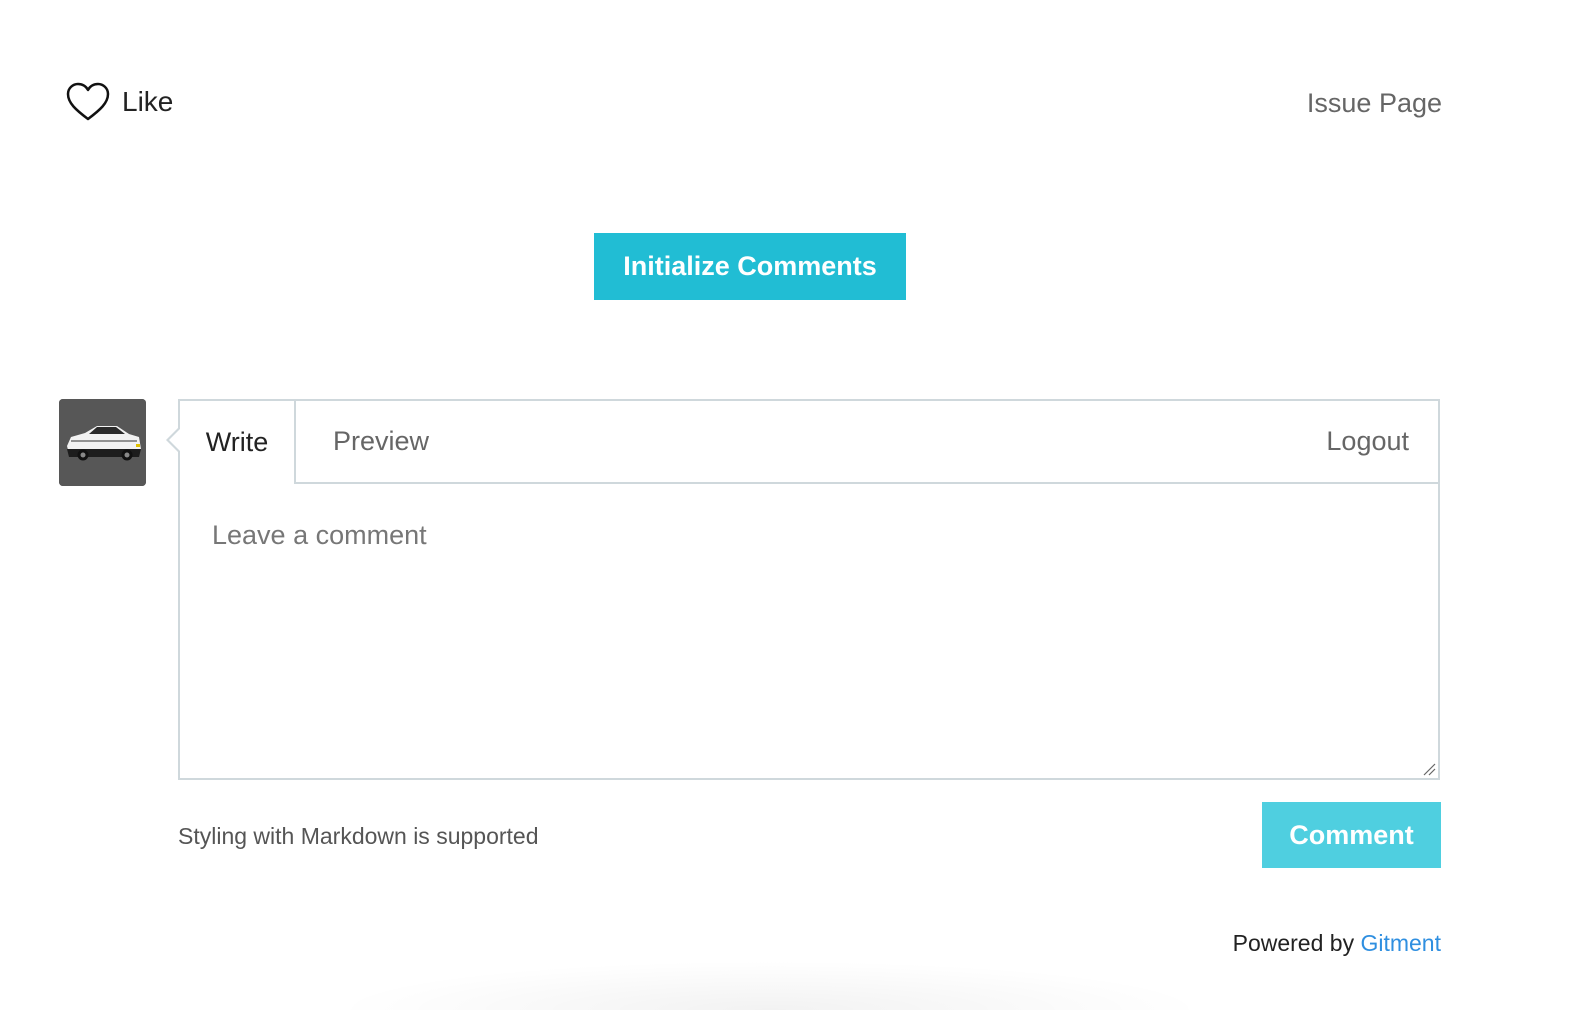  Describe the element at coordinates (1374, 103) in the screenshot. I see `issue-page-link: Issue Page` at that location.